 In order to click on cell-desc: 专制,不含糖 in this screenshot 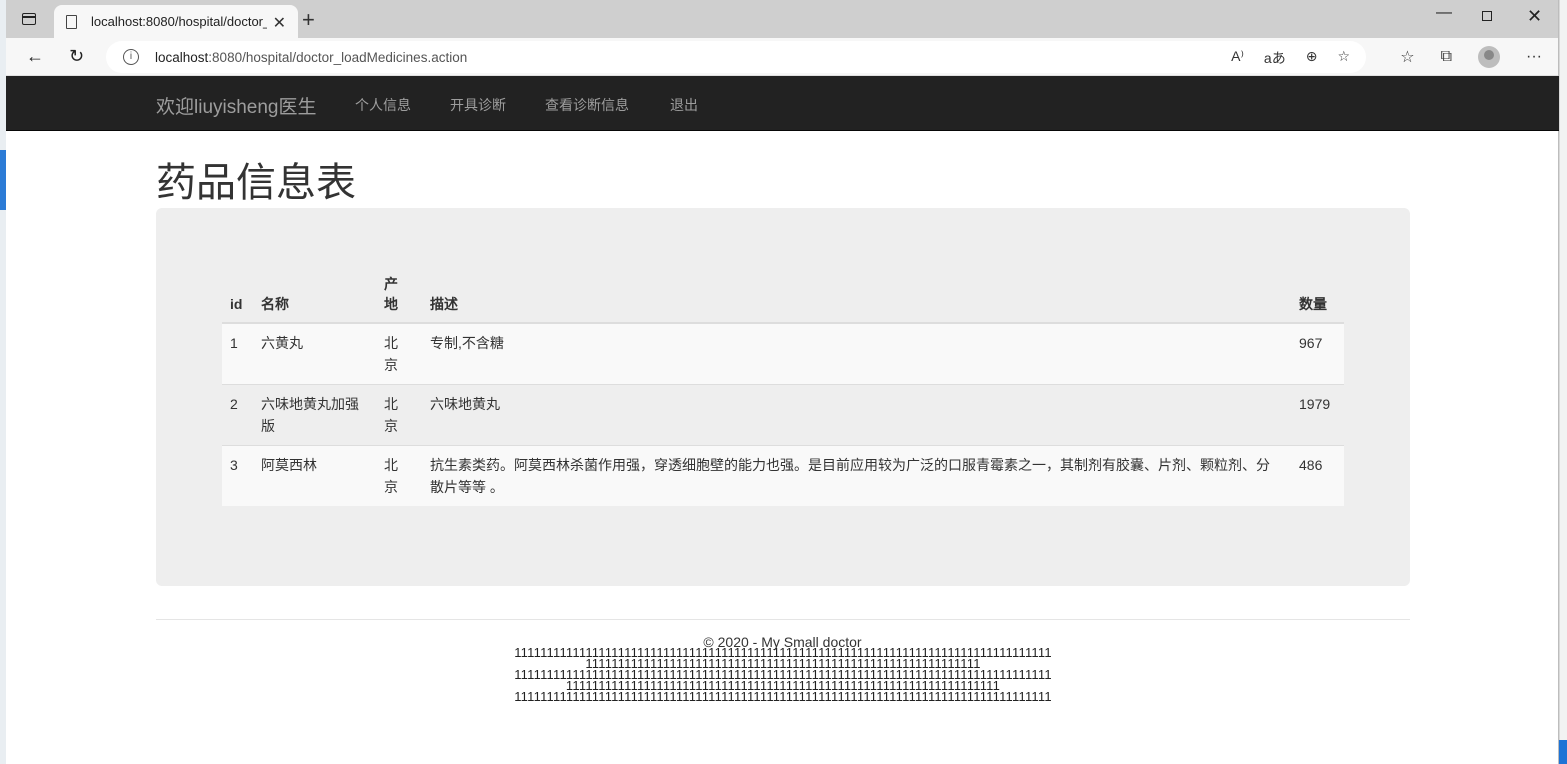, I will do `click(856, 353)`.